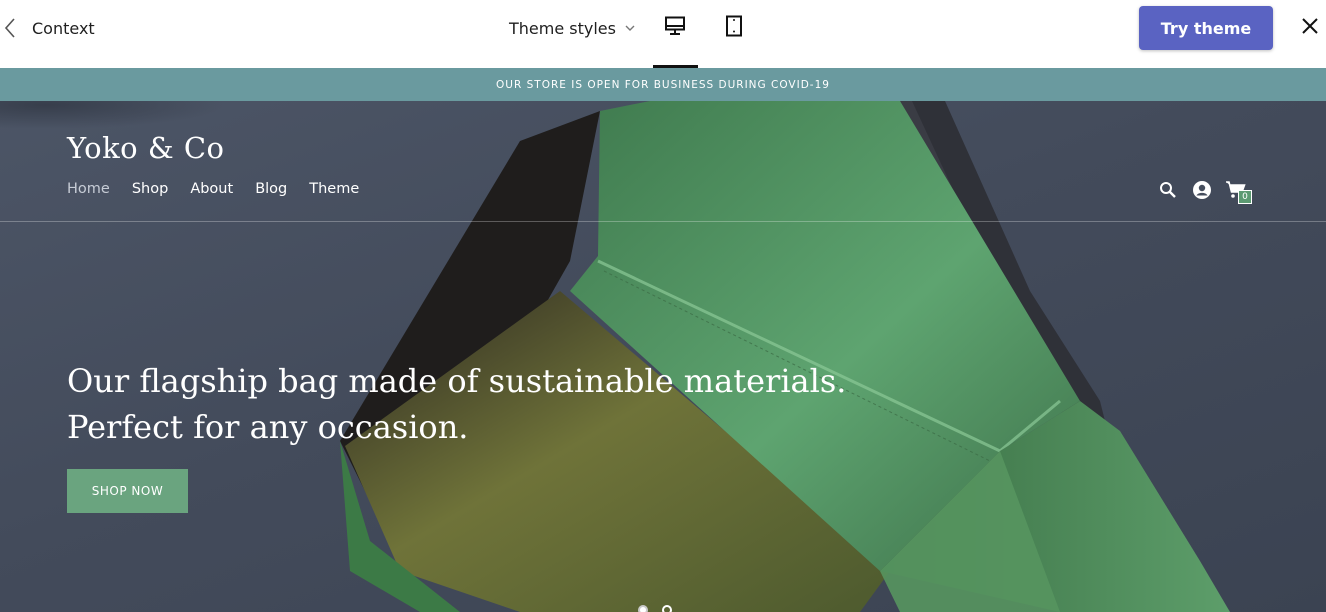  What do you see at coordinates (655, 608) in the screenshot?
I see `slideshow-dots` at bounding box center [655, 608].